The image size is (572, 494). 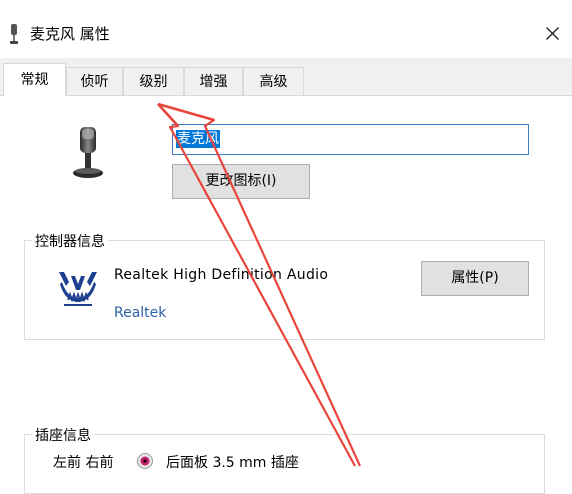 I want to click on window-title: 麦克风 属性, so click(x=70, y=34).